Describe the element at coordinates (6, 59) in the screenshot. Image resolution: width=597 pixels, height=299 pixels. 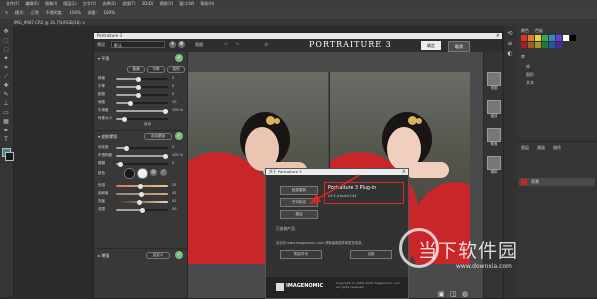
I see `quick-select-icon: ✦` at that location.